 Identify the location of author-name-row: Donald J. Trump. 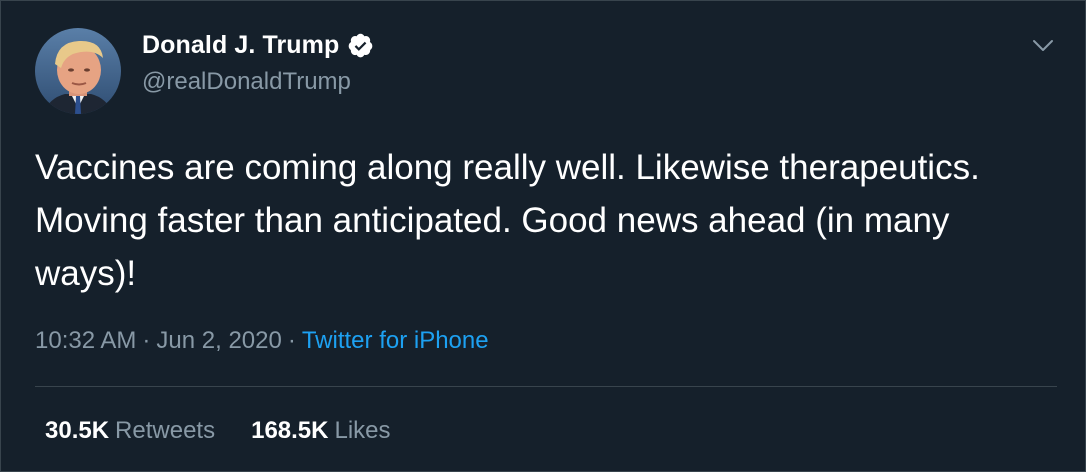
(258, 45).